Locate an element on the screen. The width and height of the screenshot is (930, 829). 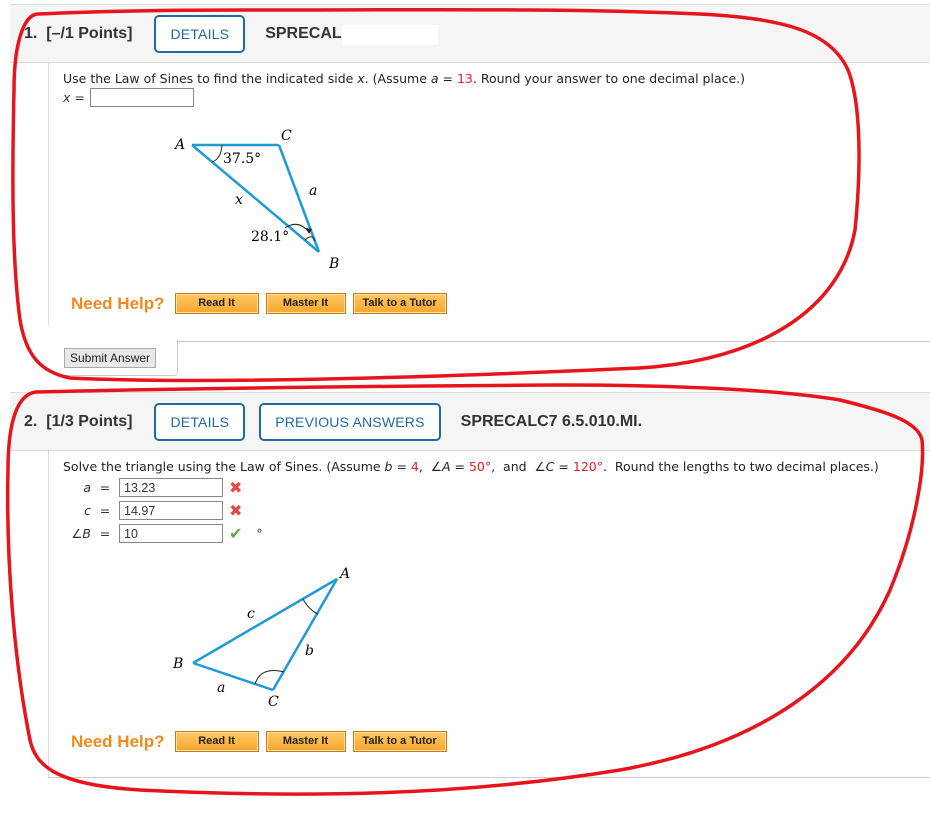
question-1-answer-row: x = is located at coordinates (128, 97).